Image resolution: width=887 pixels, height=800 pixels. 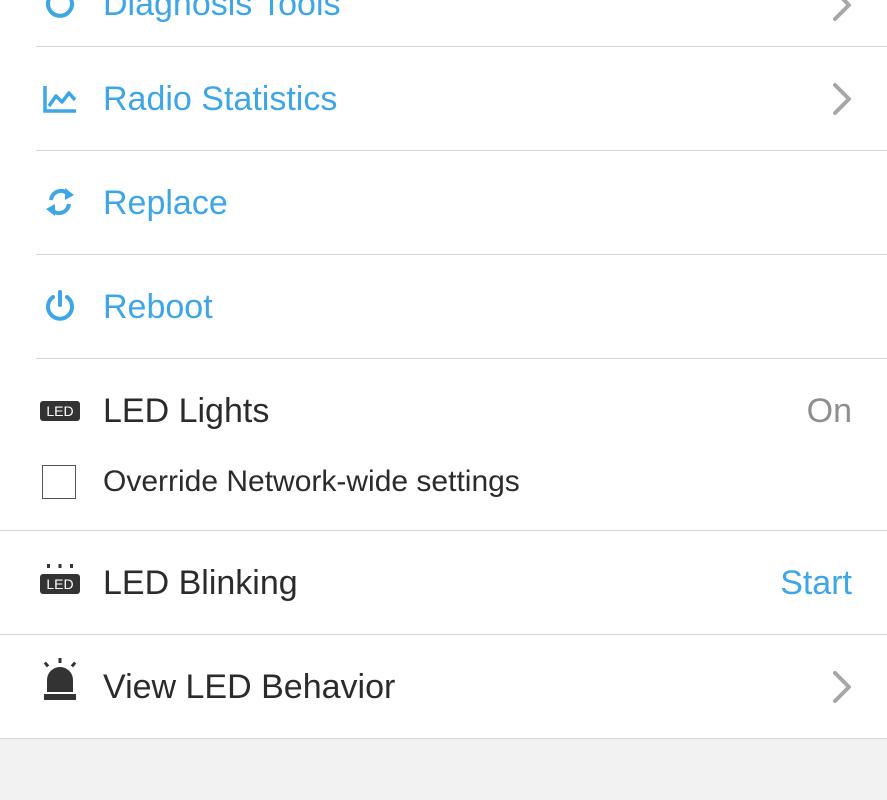 I want to click on override-checkbox, so click(x=59, y=482).